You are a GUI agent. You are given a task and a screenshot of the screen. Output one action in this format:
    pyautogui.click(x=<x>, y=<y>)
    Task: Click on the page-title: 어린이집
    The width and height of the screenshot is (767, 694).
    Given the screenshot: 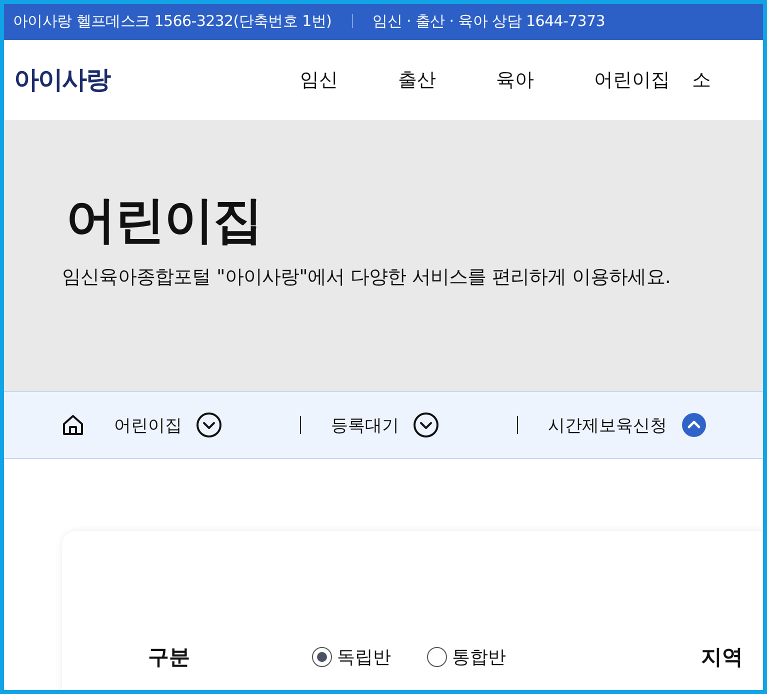 What is the action you would take?
    pyautogui.click(x=164, y=220)
    